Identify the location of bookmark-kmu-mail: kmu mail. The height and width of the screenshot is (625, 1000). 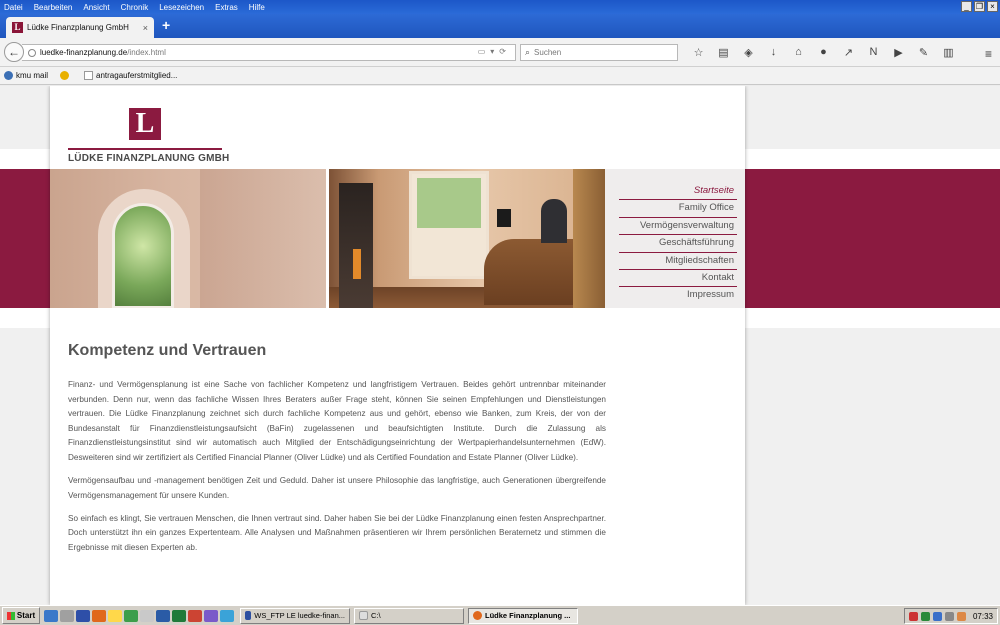
(26, 75).